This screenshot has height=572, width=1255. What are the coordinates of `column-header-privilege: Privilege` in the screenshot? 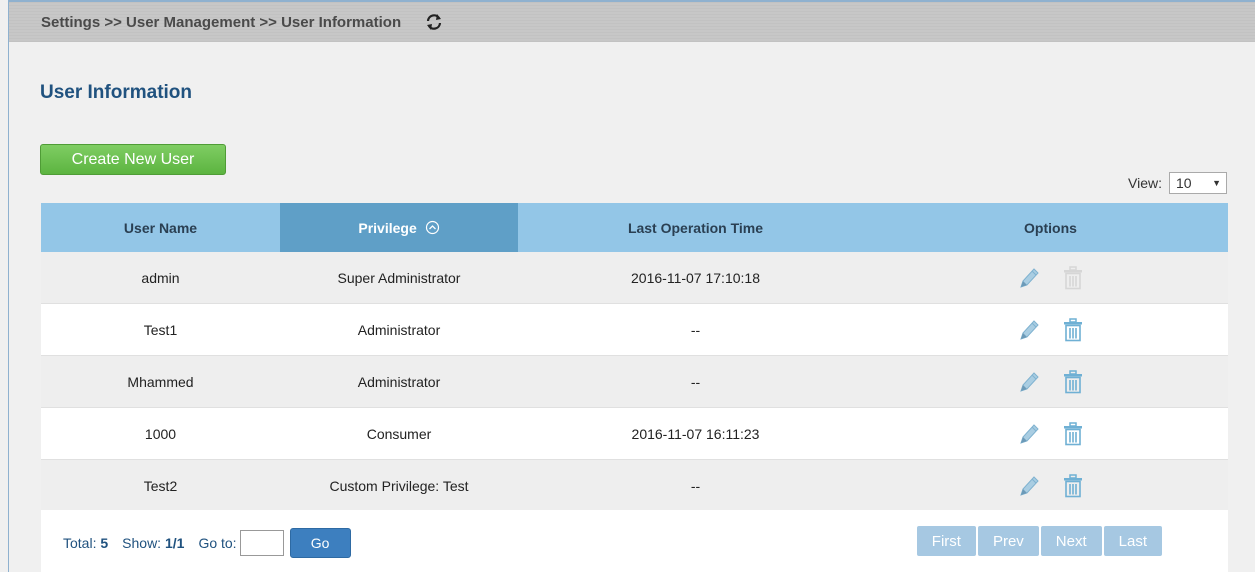 It's located at (399, 227).